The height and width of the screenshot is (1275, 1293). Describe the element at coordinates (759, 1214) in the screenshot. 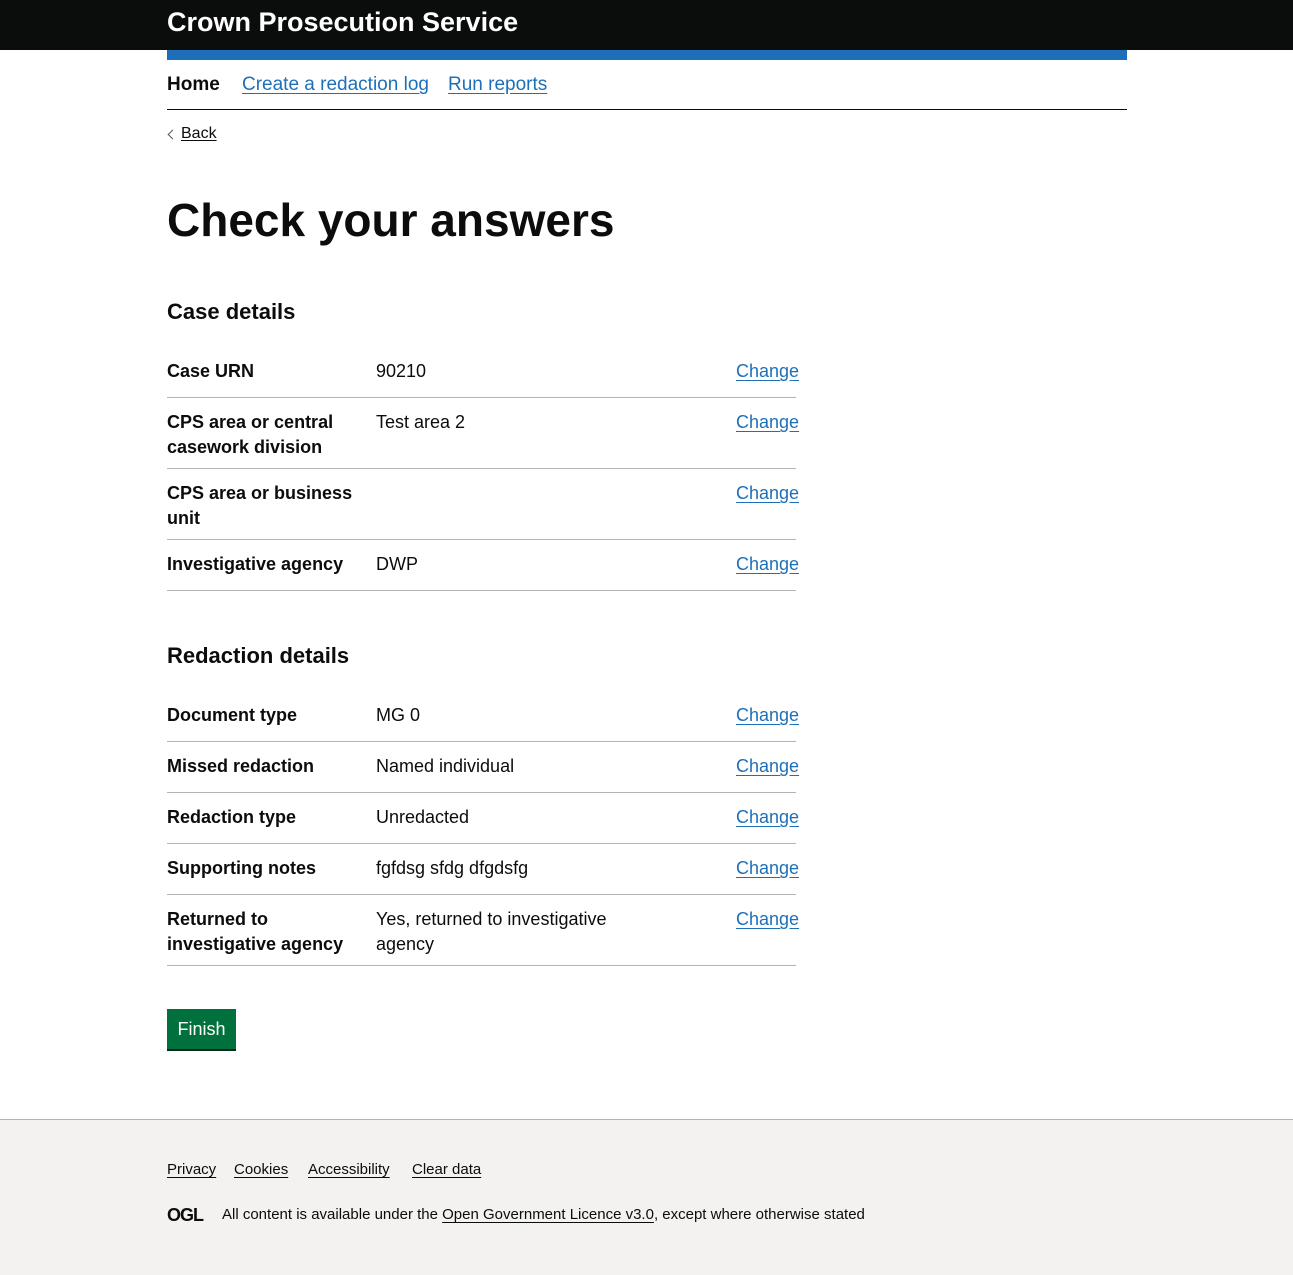

I see `licence-suffix: , except where otherwise stated` at that location.